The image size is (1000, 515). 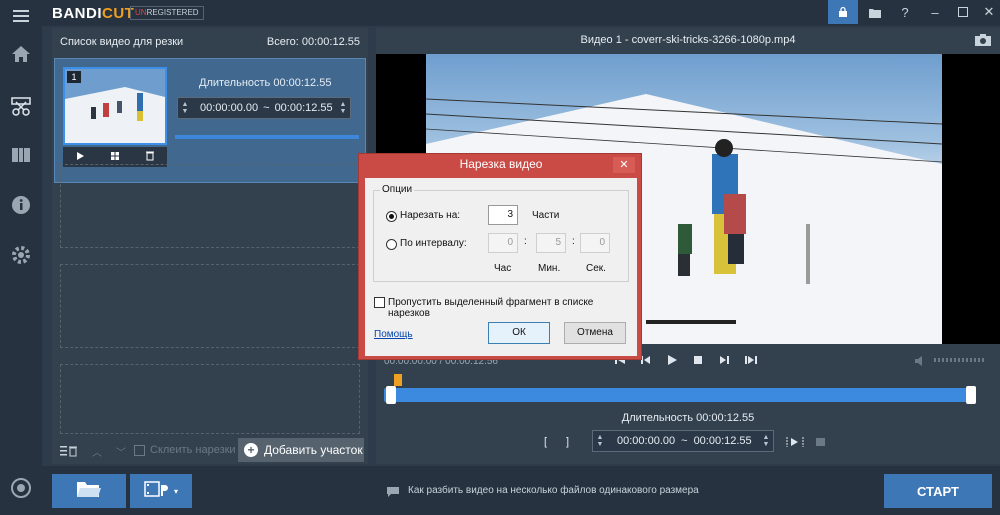 What do you see at coordinates (397, 189) in the screenshot?
I see `options-group-label: Опции` at bounding box center [397, 189].